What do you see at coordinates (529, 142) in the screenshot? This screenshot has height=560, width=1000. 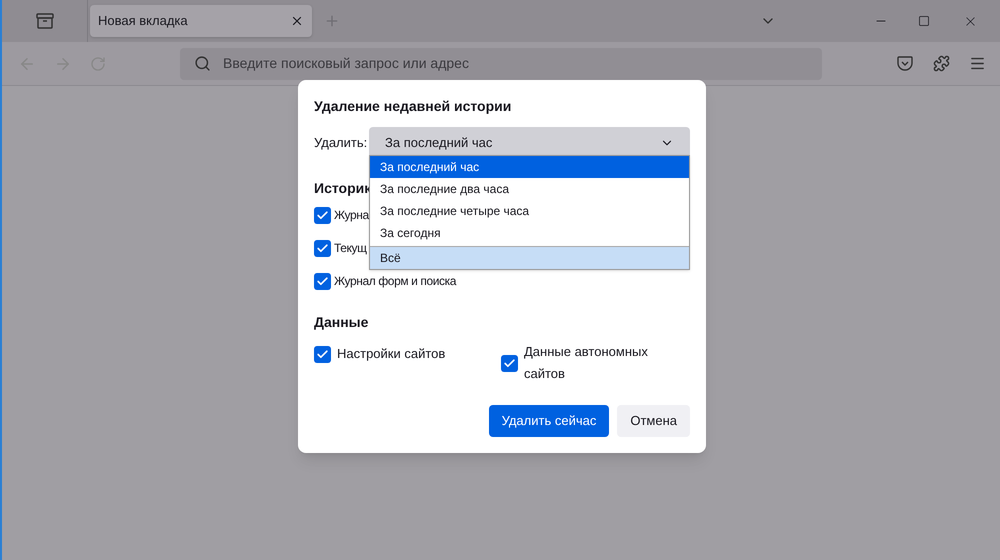 I see `time-range-select: За последний час` at bounding box center [529, 142].